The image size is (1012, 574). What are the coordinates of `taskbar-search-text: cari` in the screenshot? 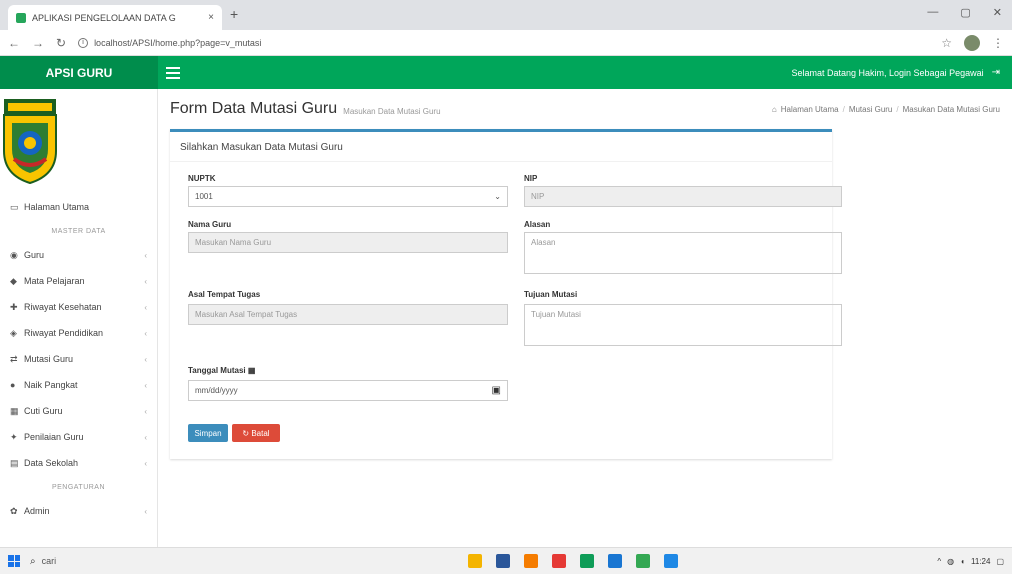 It's located at (49, 561).